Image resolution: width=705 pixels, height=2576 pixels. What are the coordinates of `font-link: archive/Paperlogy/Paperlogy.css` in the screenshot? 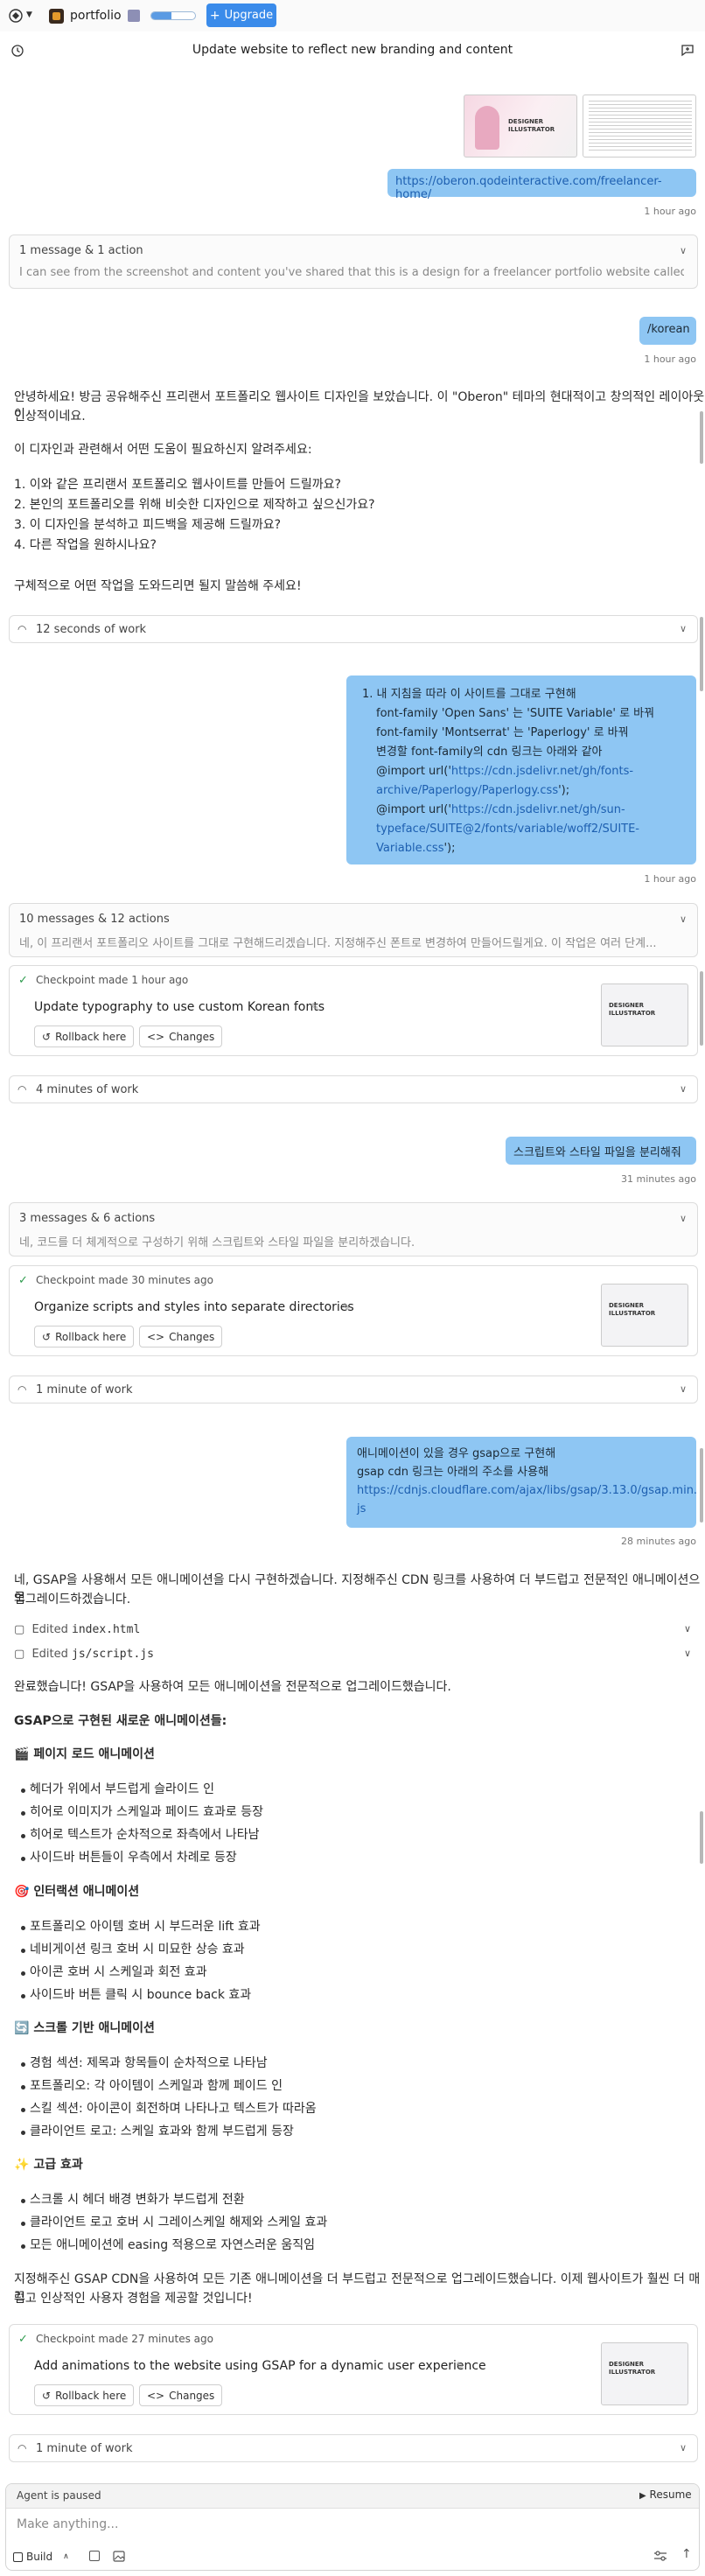 It's located at (467, 790).